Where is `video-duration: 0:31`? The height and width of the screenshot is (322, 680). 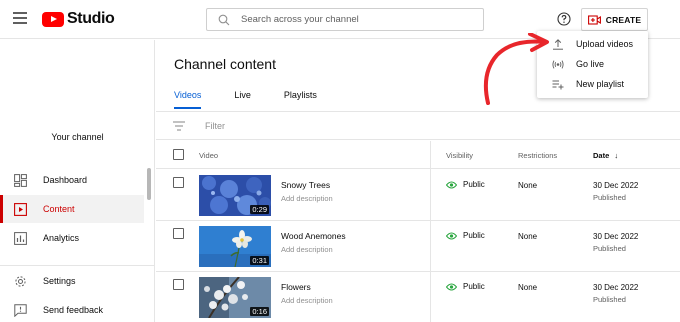
video-duration: 0:31 is located at coordinates (259, 260).